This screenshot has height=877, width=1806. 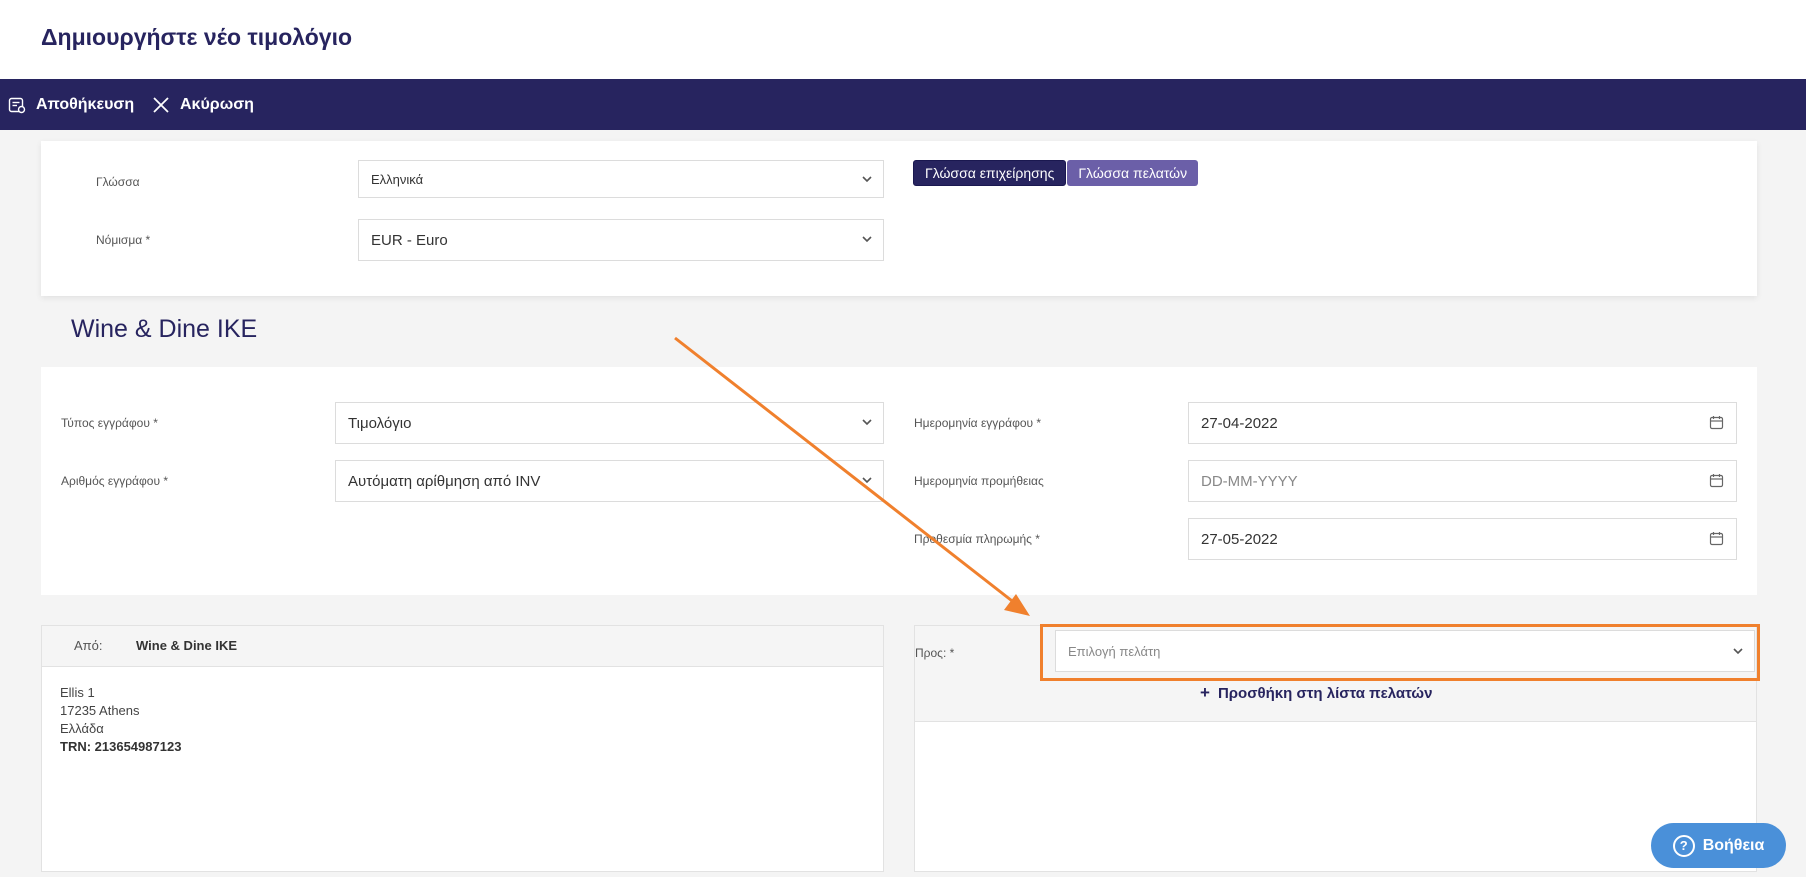 What do you see at coordinates (990, 173) in the screenshot?
I see `business-language-tab: Γλώσσα επιχείρησης` at bounding box center [990, 173].